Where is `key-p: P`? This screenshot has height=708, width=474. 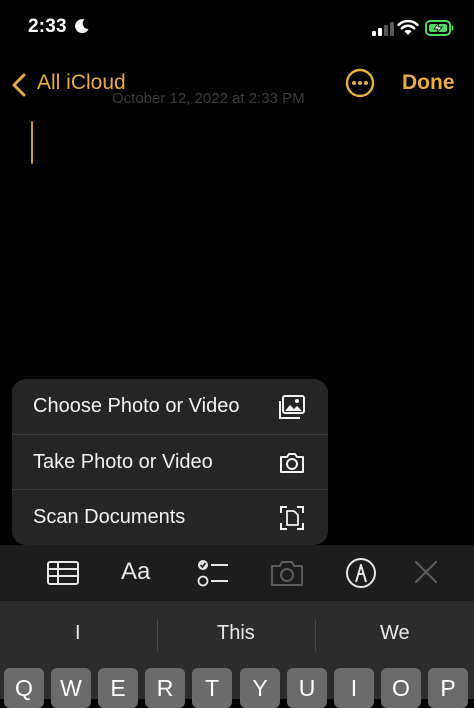 key-p: P is located at coordinates (448, 688).